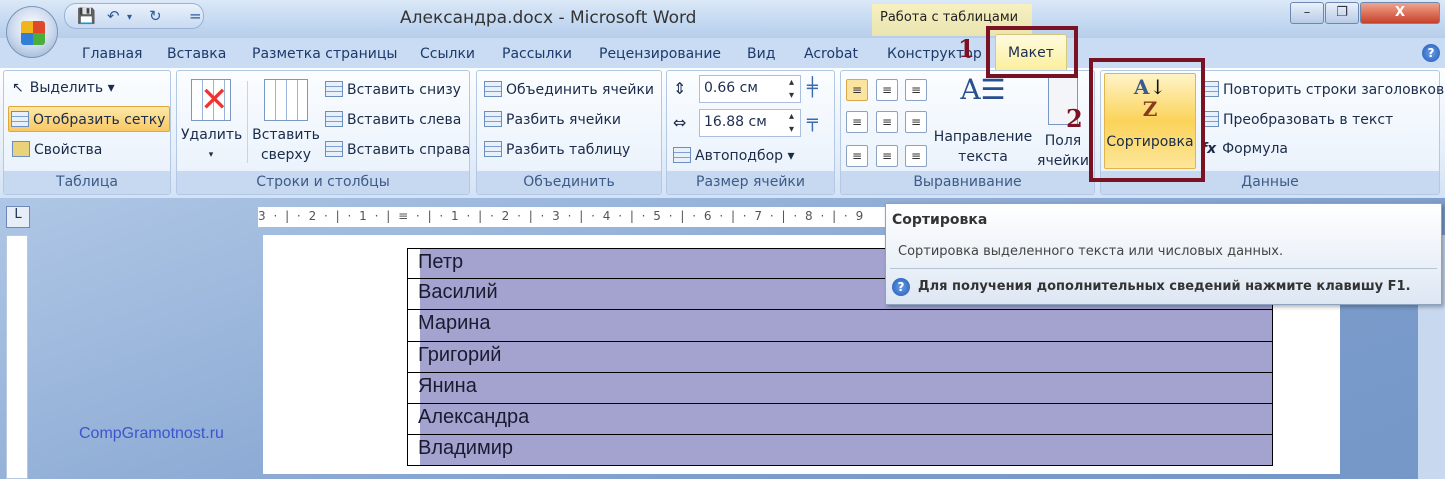 The image size is (1445, 479). What do you see at coordinates (155, 16) in the screenshot?
I see `redo-icon: ↻` at bounding box center [155, 16].